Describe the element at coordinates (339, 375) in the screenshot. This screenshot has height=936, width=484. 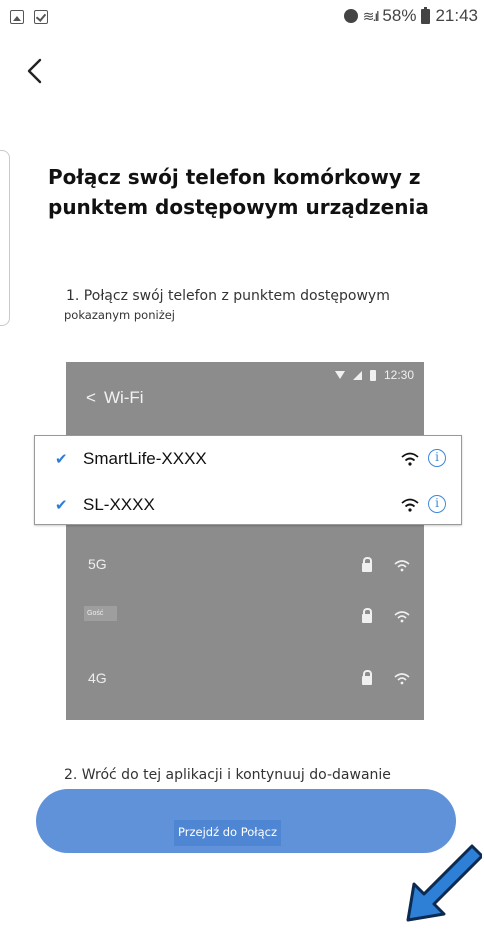
I see `wifi-status-icon` at that location.